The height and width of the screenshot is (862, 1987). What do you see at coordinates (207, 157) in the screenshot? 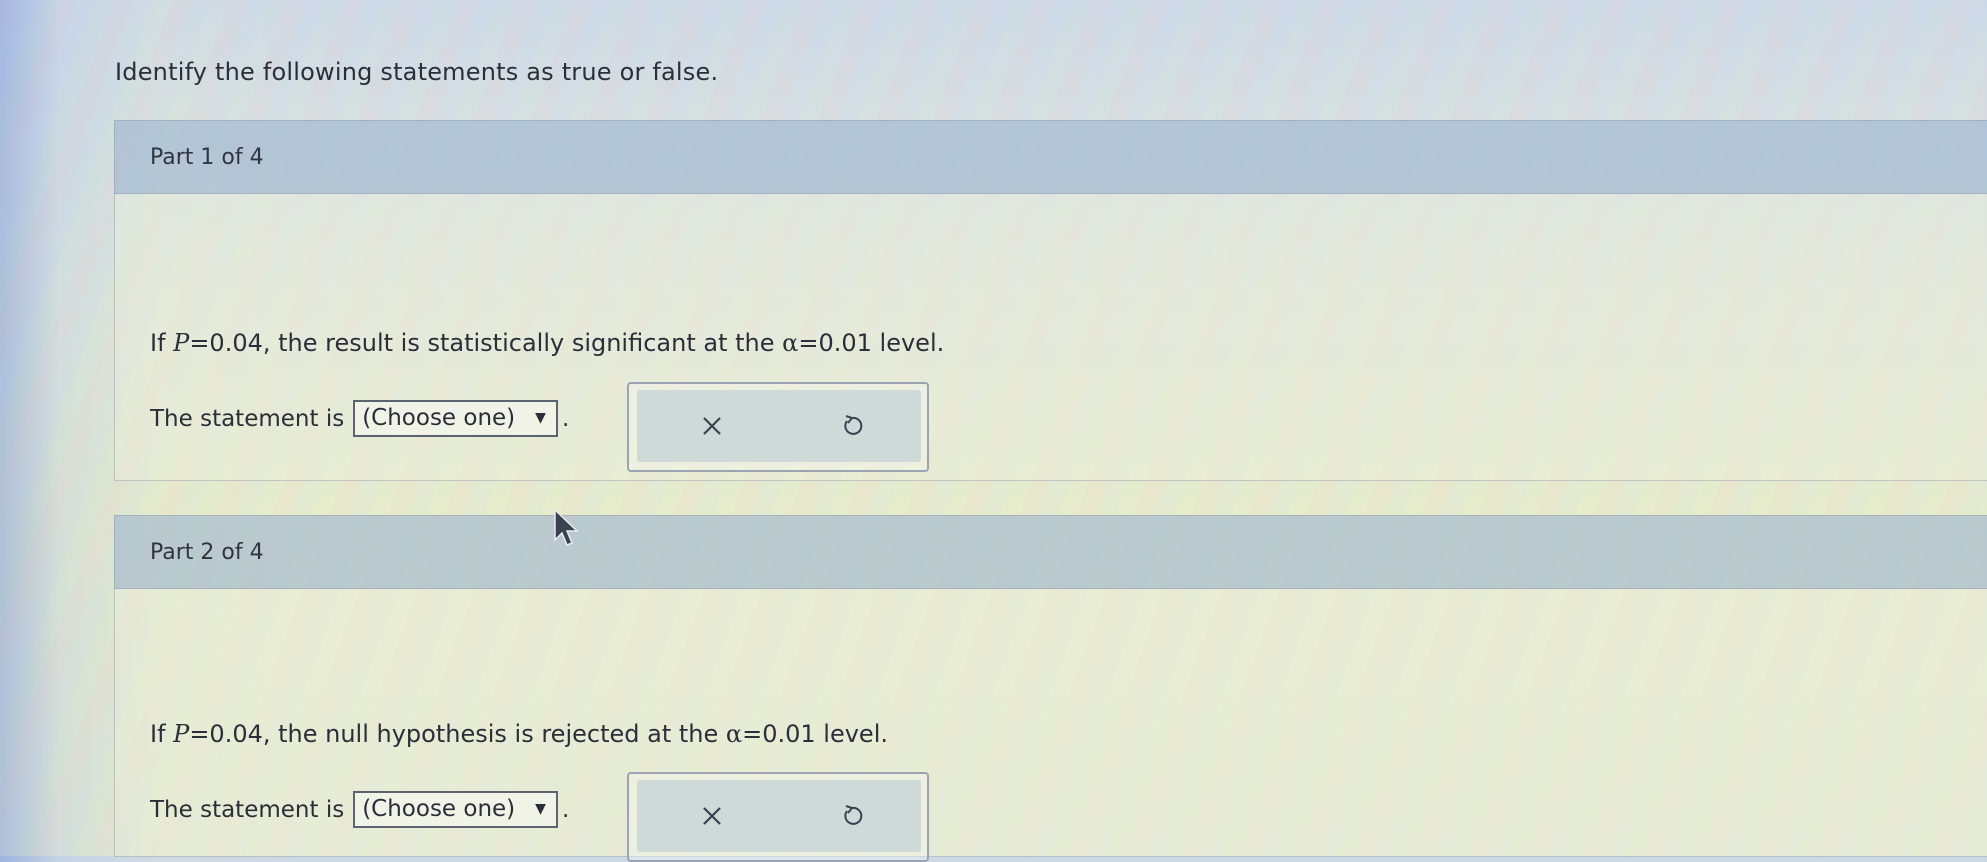
I see `part-title: Part 1 of 4` at bounding box center [207, 157].